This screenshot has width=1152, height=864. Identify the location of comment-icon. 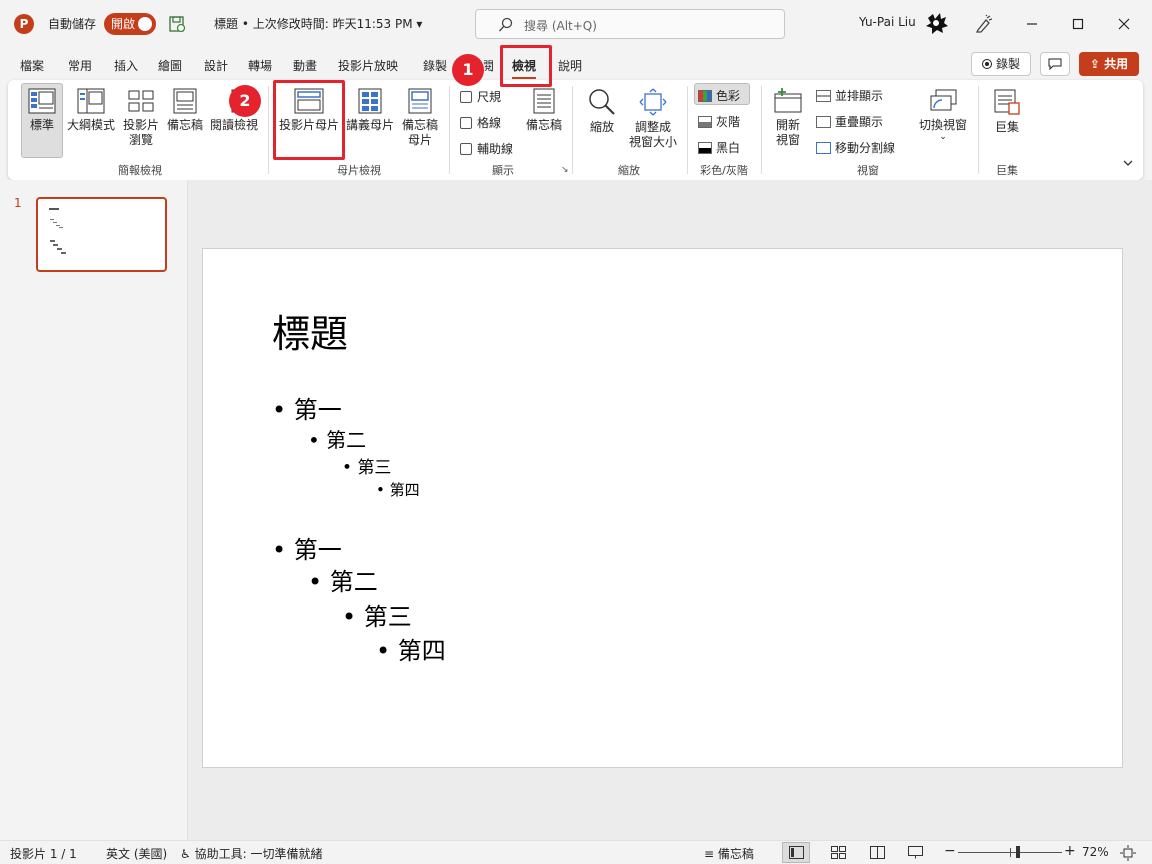
(1055, 64).